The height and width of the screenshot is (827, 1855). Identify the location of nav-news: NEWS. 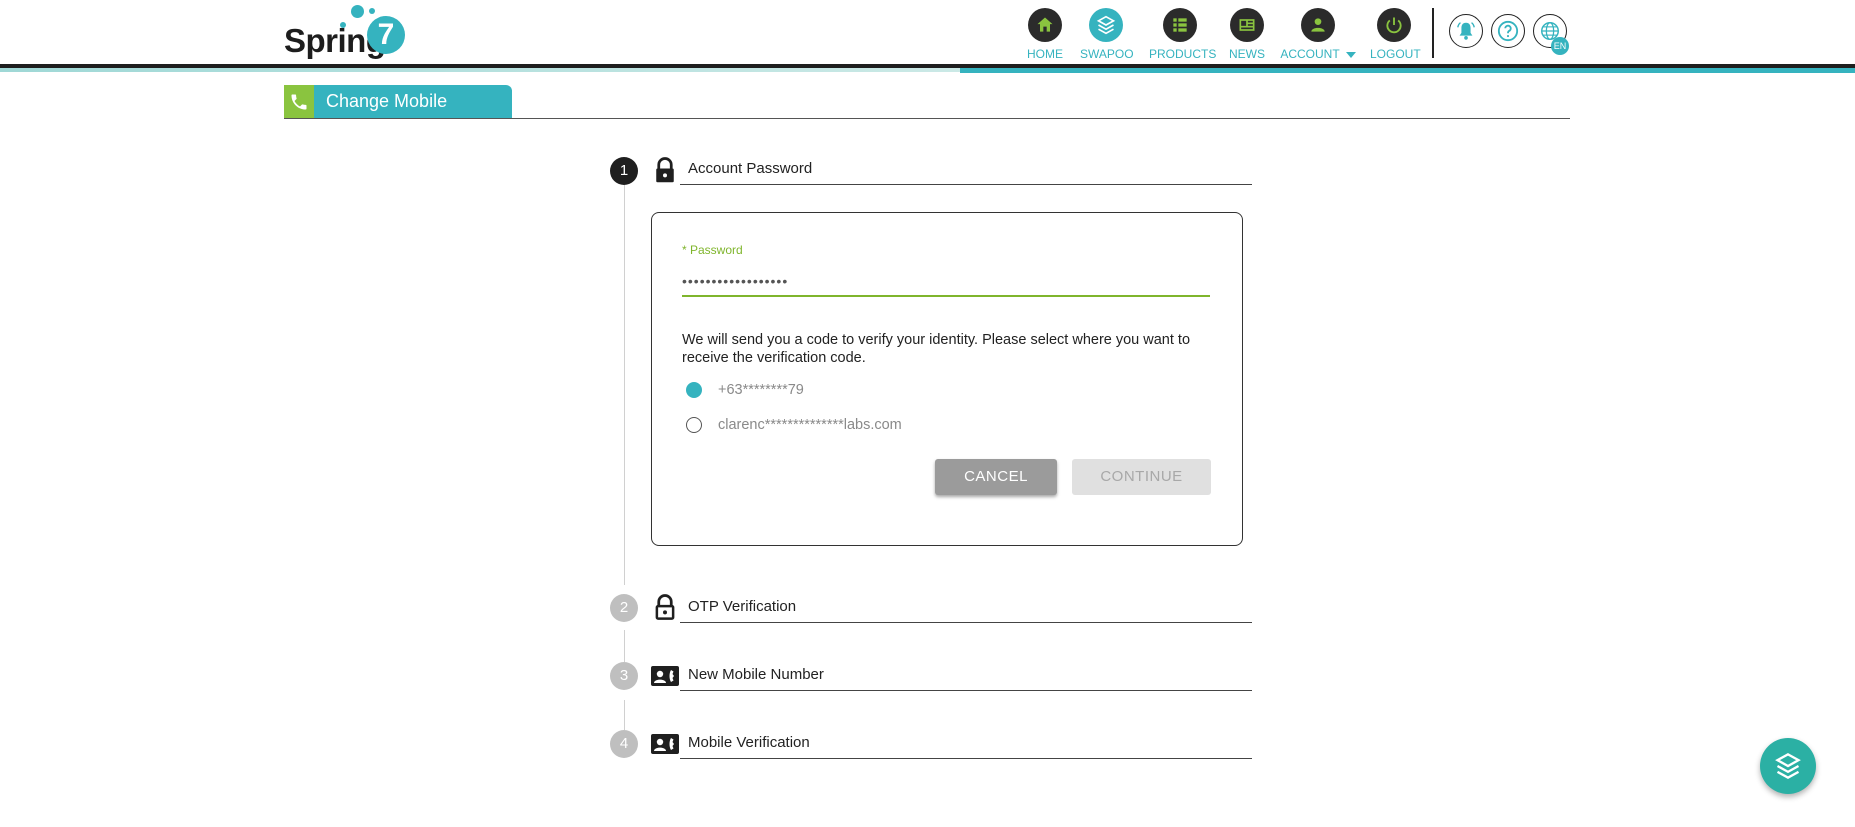
(1247, 34).